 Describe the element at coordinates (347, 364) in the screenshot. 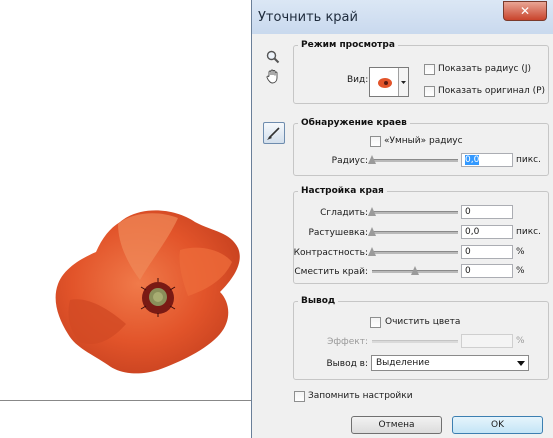

I see `output-to-label: Вывод в:` at that location.